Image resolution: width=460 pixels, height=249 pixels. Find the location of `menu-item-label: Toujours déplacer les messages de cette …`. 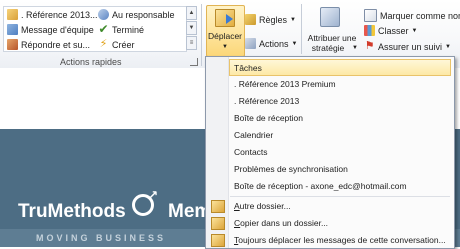

menu-item-label: Toujours déplacer les messages de cette … is located at coordinates (338, 240).